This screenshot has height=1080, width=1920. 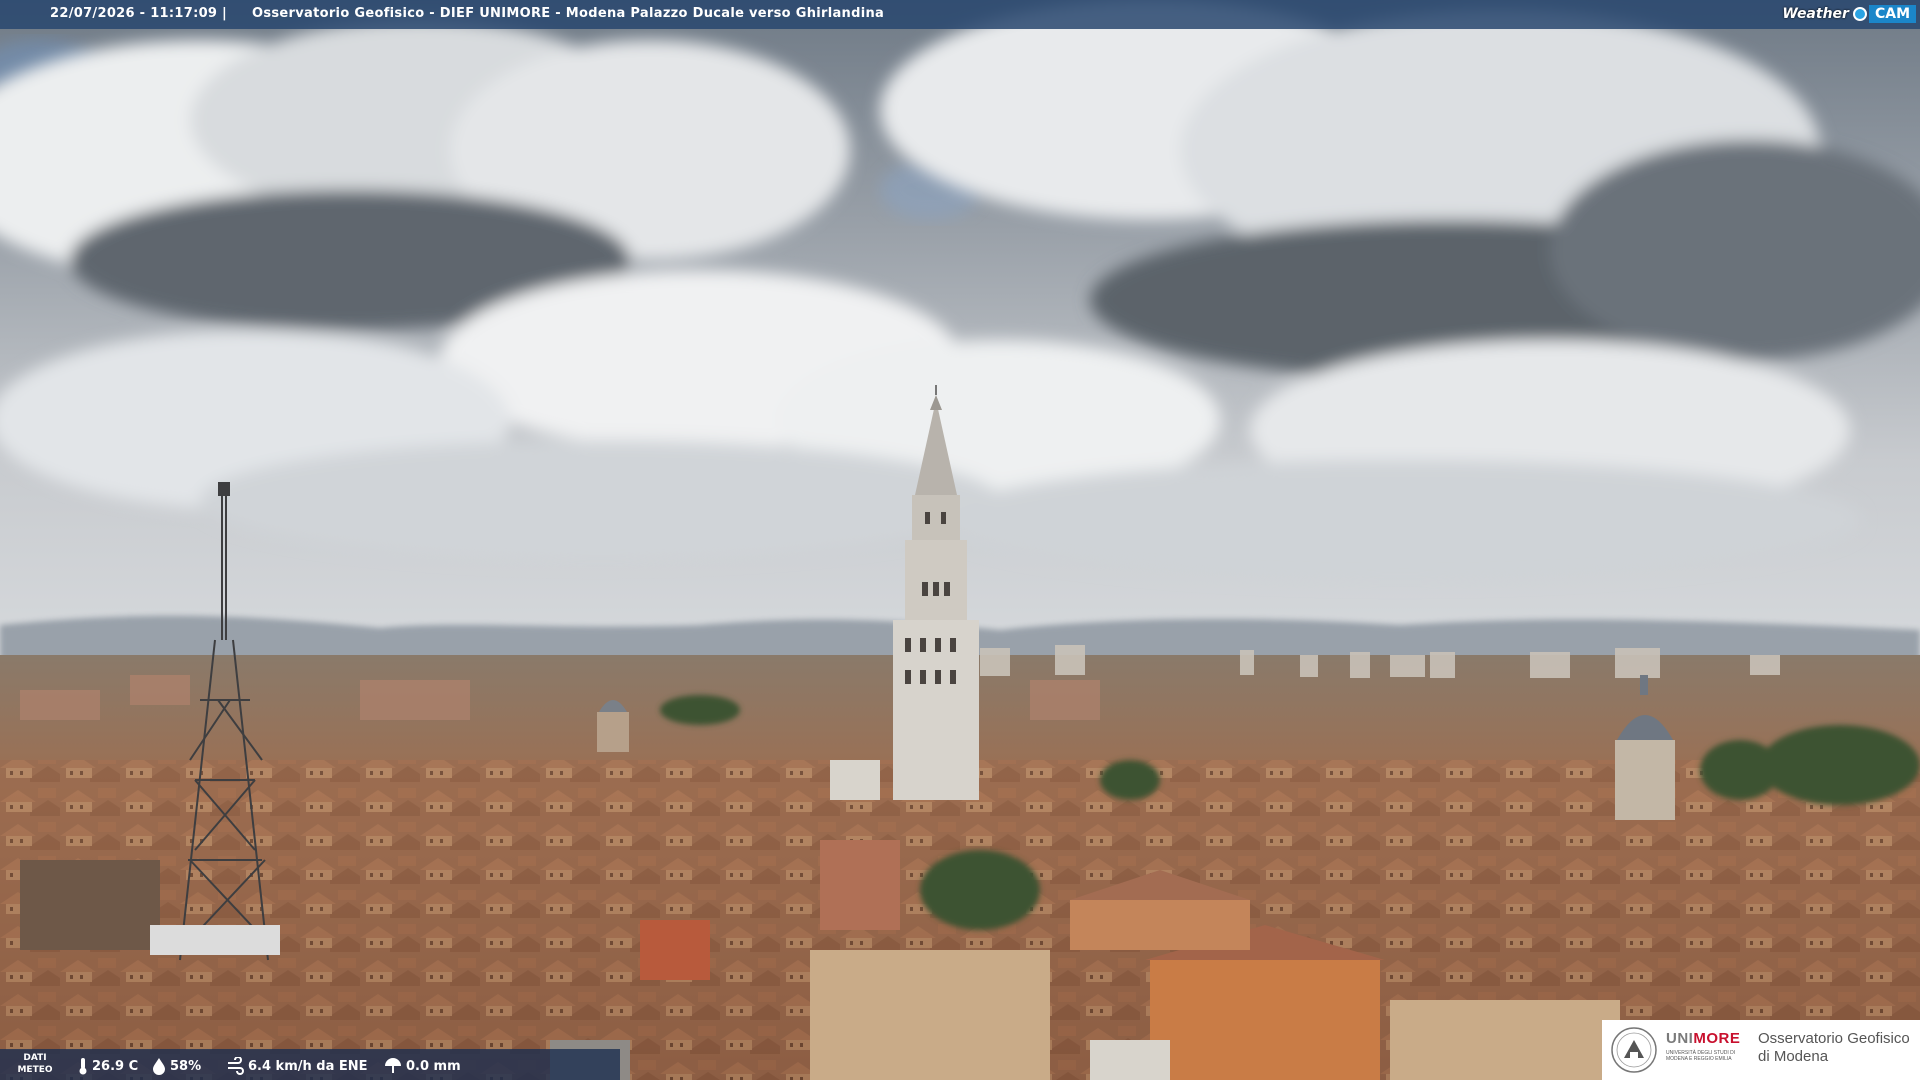 What do you see at coordinates (83, 1066) in the screenshot?
I see `thermometer-icon` at bounding box center [83, 1066].